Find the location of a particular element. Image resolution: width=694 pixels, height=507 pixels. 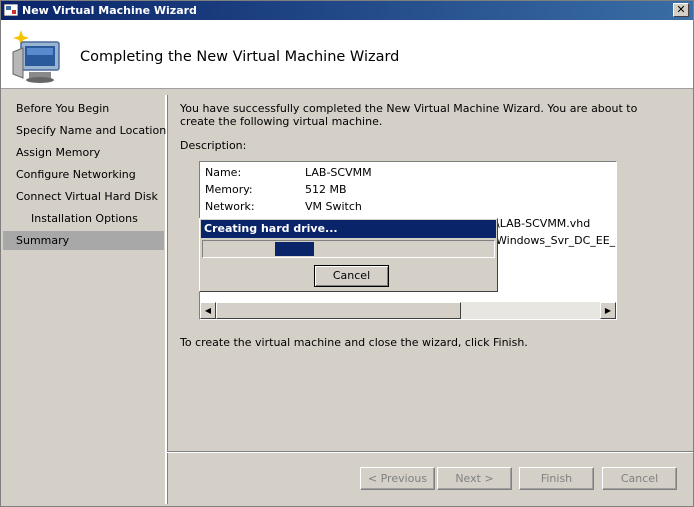

progress-dialog: Creating hard drive... Cancel is located at coordinates (348, 255).